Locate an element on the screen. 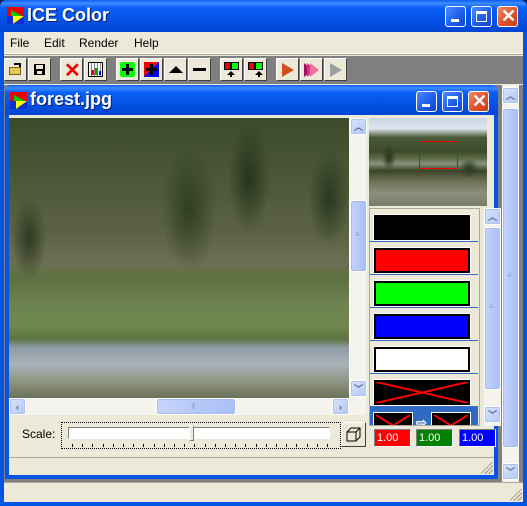 This screenshot has height=506, width=527. image-vertical-scrollbar: ︿ ≡ ﹀ is located at coordinates (358, 258).